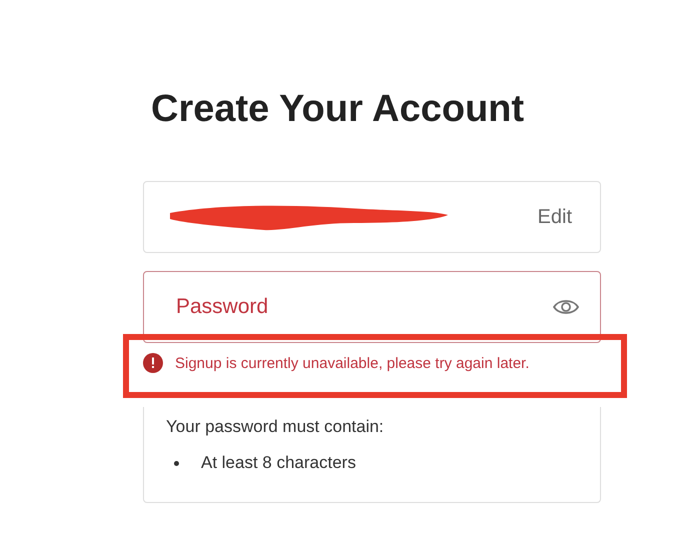  Describe the element at coordinates (153, 363) in the screenshot. I see `error-icon` at that location.